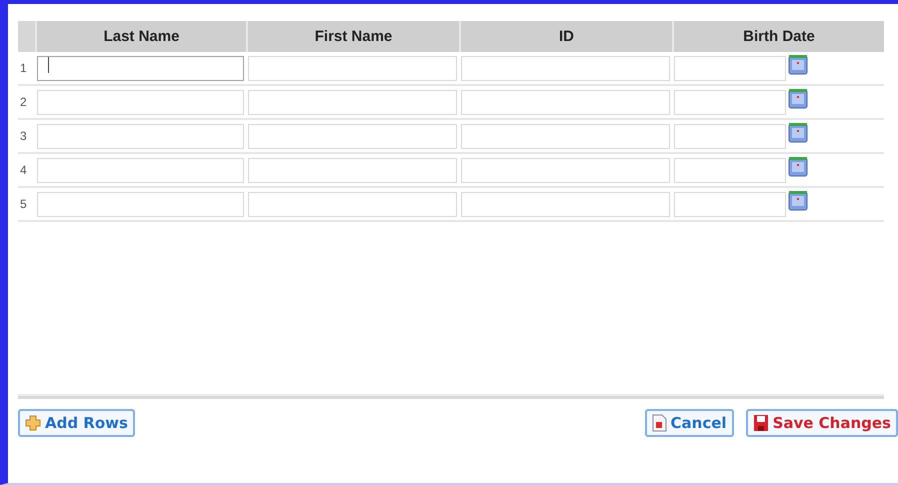 The image size is (898, 485). I want to click on save-button: Save Changes, so click(822, 423).